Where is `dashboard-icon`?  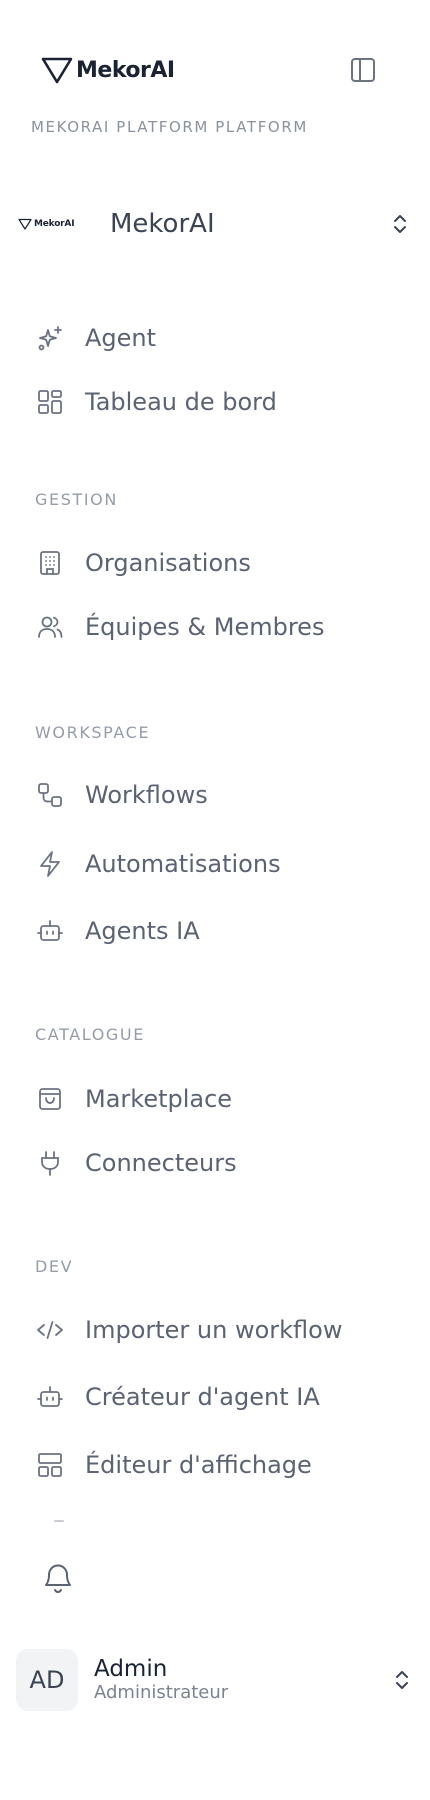 dashboard-icon is located at coordinates (50, 402).